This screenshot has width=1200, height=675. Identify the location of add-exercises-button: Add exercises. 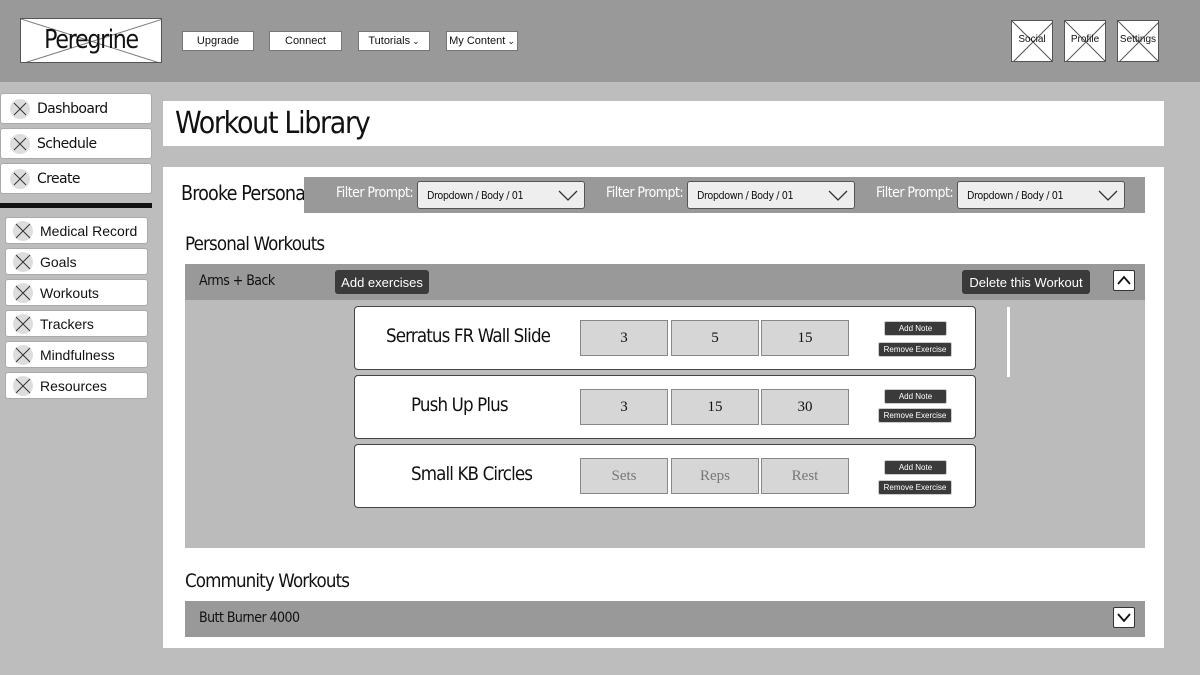
(382, 282).